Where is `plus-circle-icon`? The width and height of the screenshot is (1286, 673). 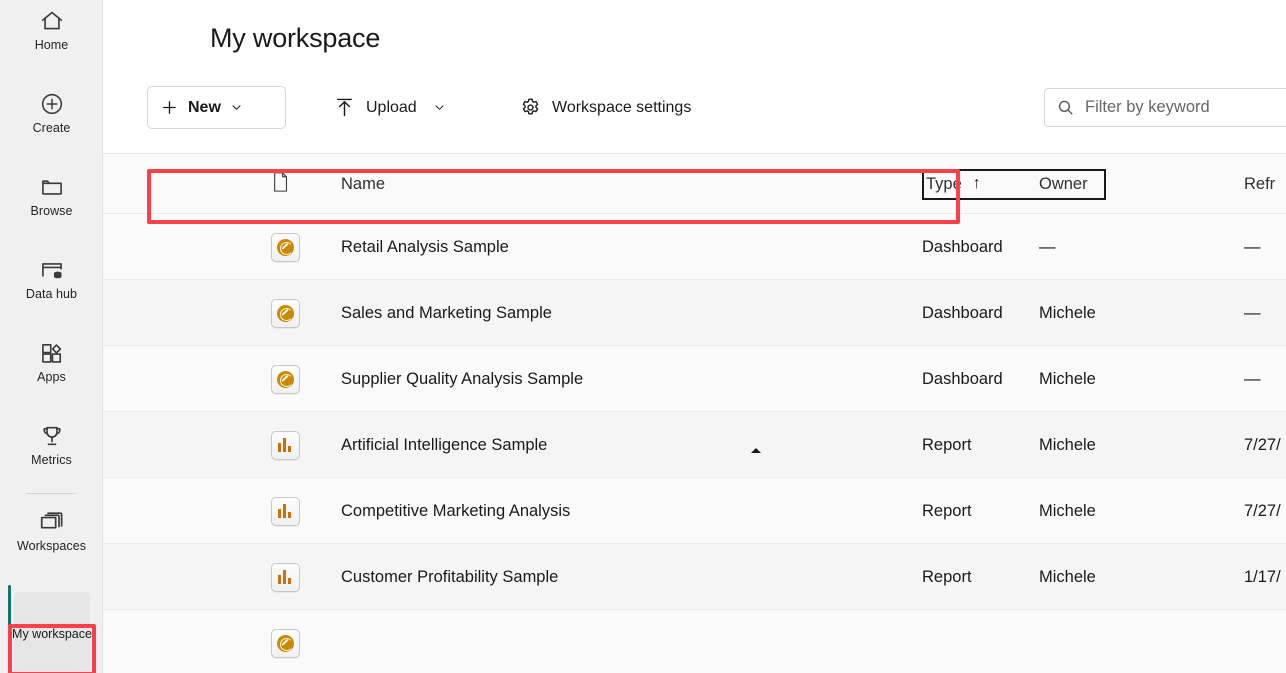 plus-circle-icon is located at coordinates (52, 104).